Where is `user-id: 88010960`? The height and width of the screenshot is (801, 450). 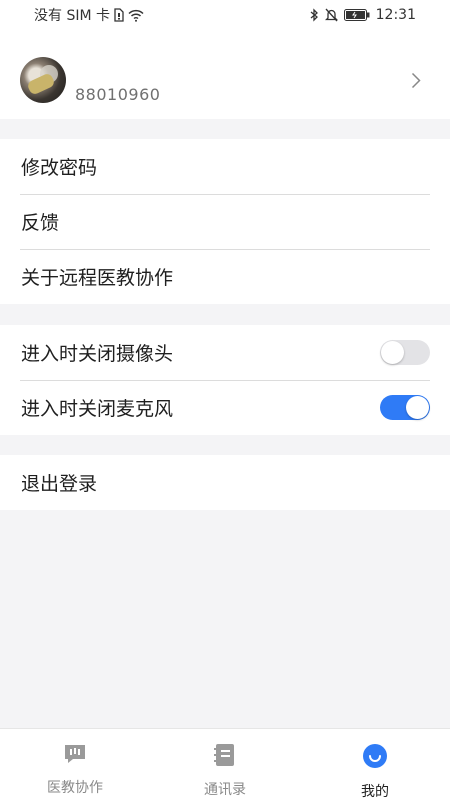
user-id: 88010960 is located at coordinates (118, 94).